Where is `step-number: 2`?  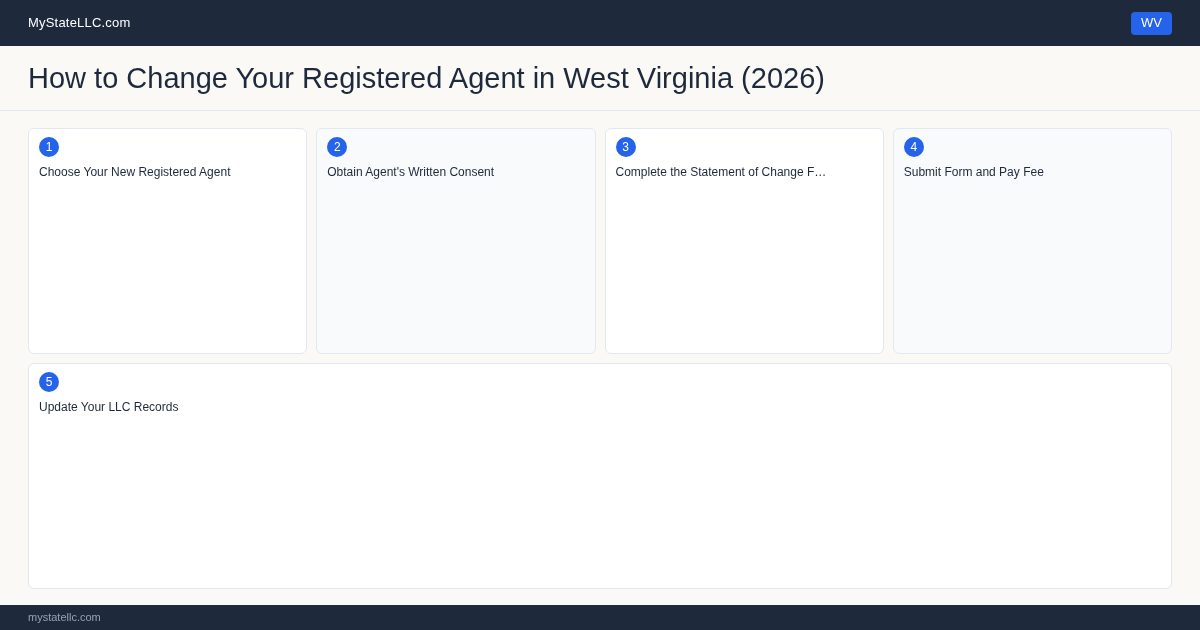 step-number: 2 is located at coordinates (337, 147).